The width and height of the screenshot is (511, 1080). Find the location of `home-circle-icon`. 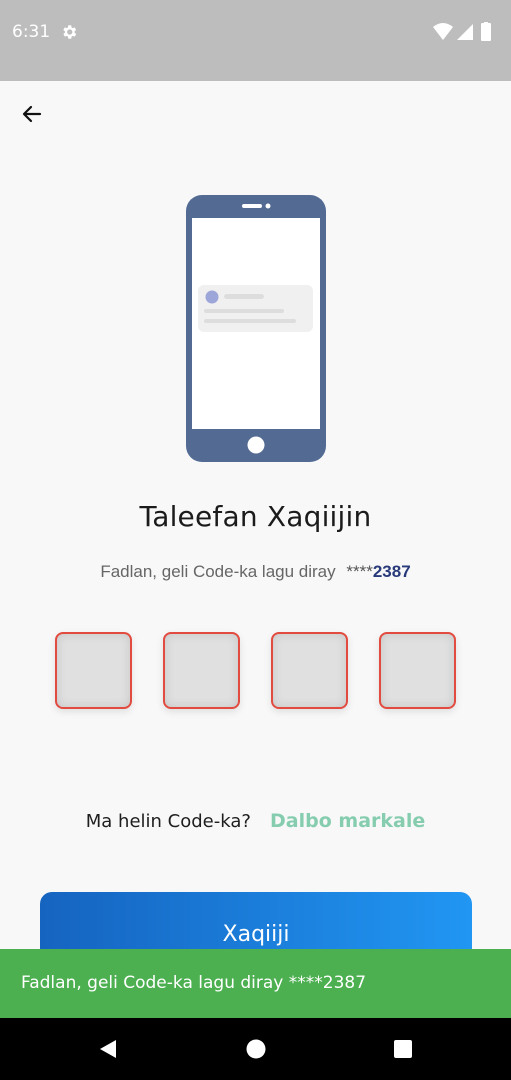

home-circle-icon is located at coordinates (256, 1049).